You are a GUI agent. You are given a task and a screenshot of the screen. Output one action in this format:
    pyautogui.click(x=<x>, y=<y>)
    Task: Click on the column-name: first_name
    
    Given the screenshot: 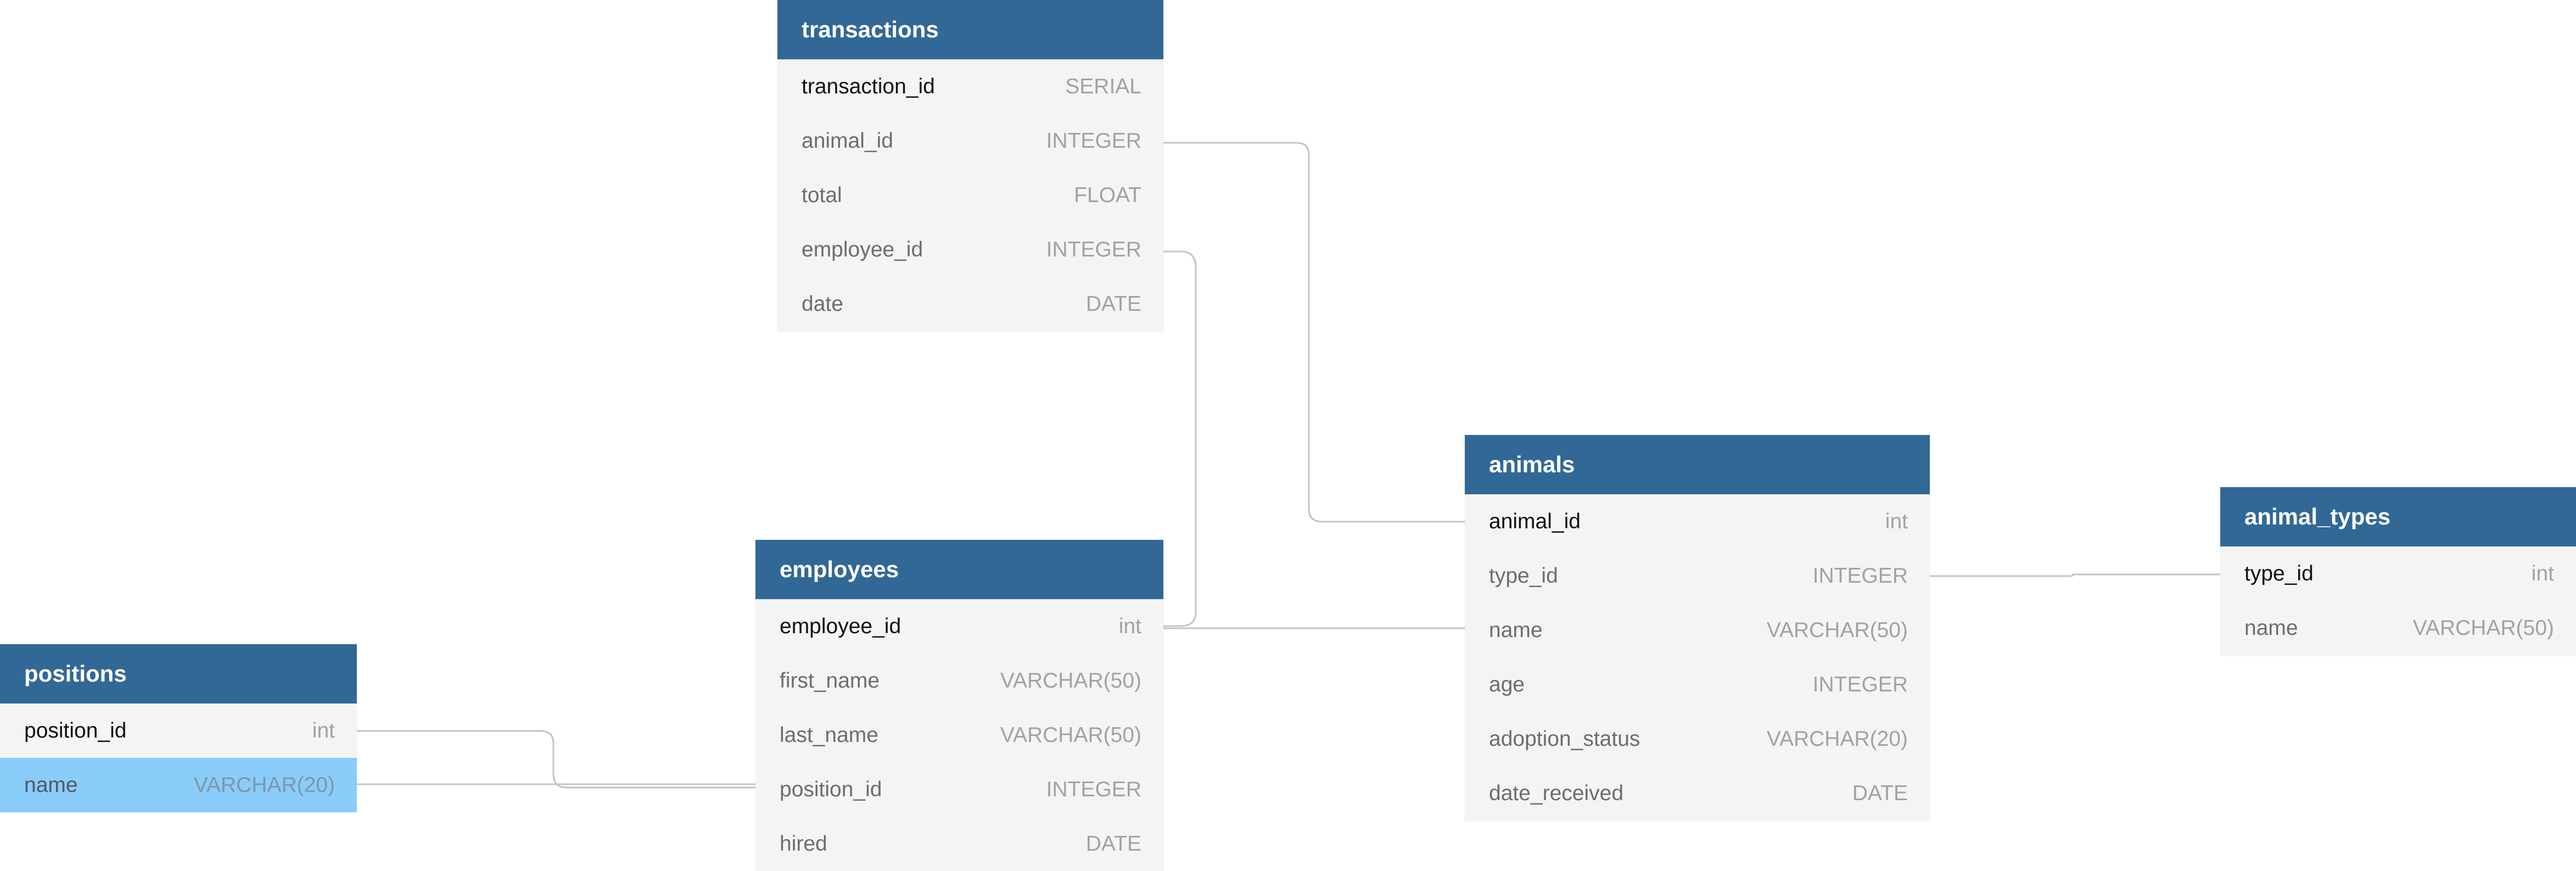 What is the action you would take?
    pyautogui.click(x=830, y=681)
    